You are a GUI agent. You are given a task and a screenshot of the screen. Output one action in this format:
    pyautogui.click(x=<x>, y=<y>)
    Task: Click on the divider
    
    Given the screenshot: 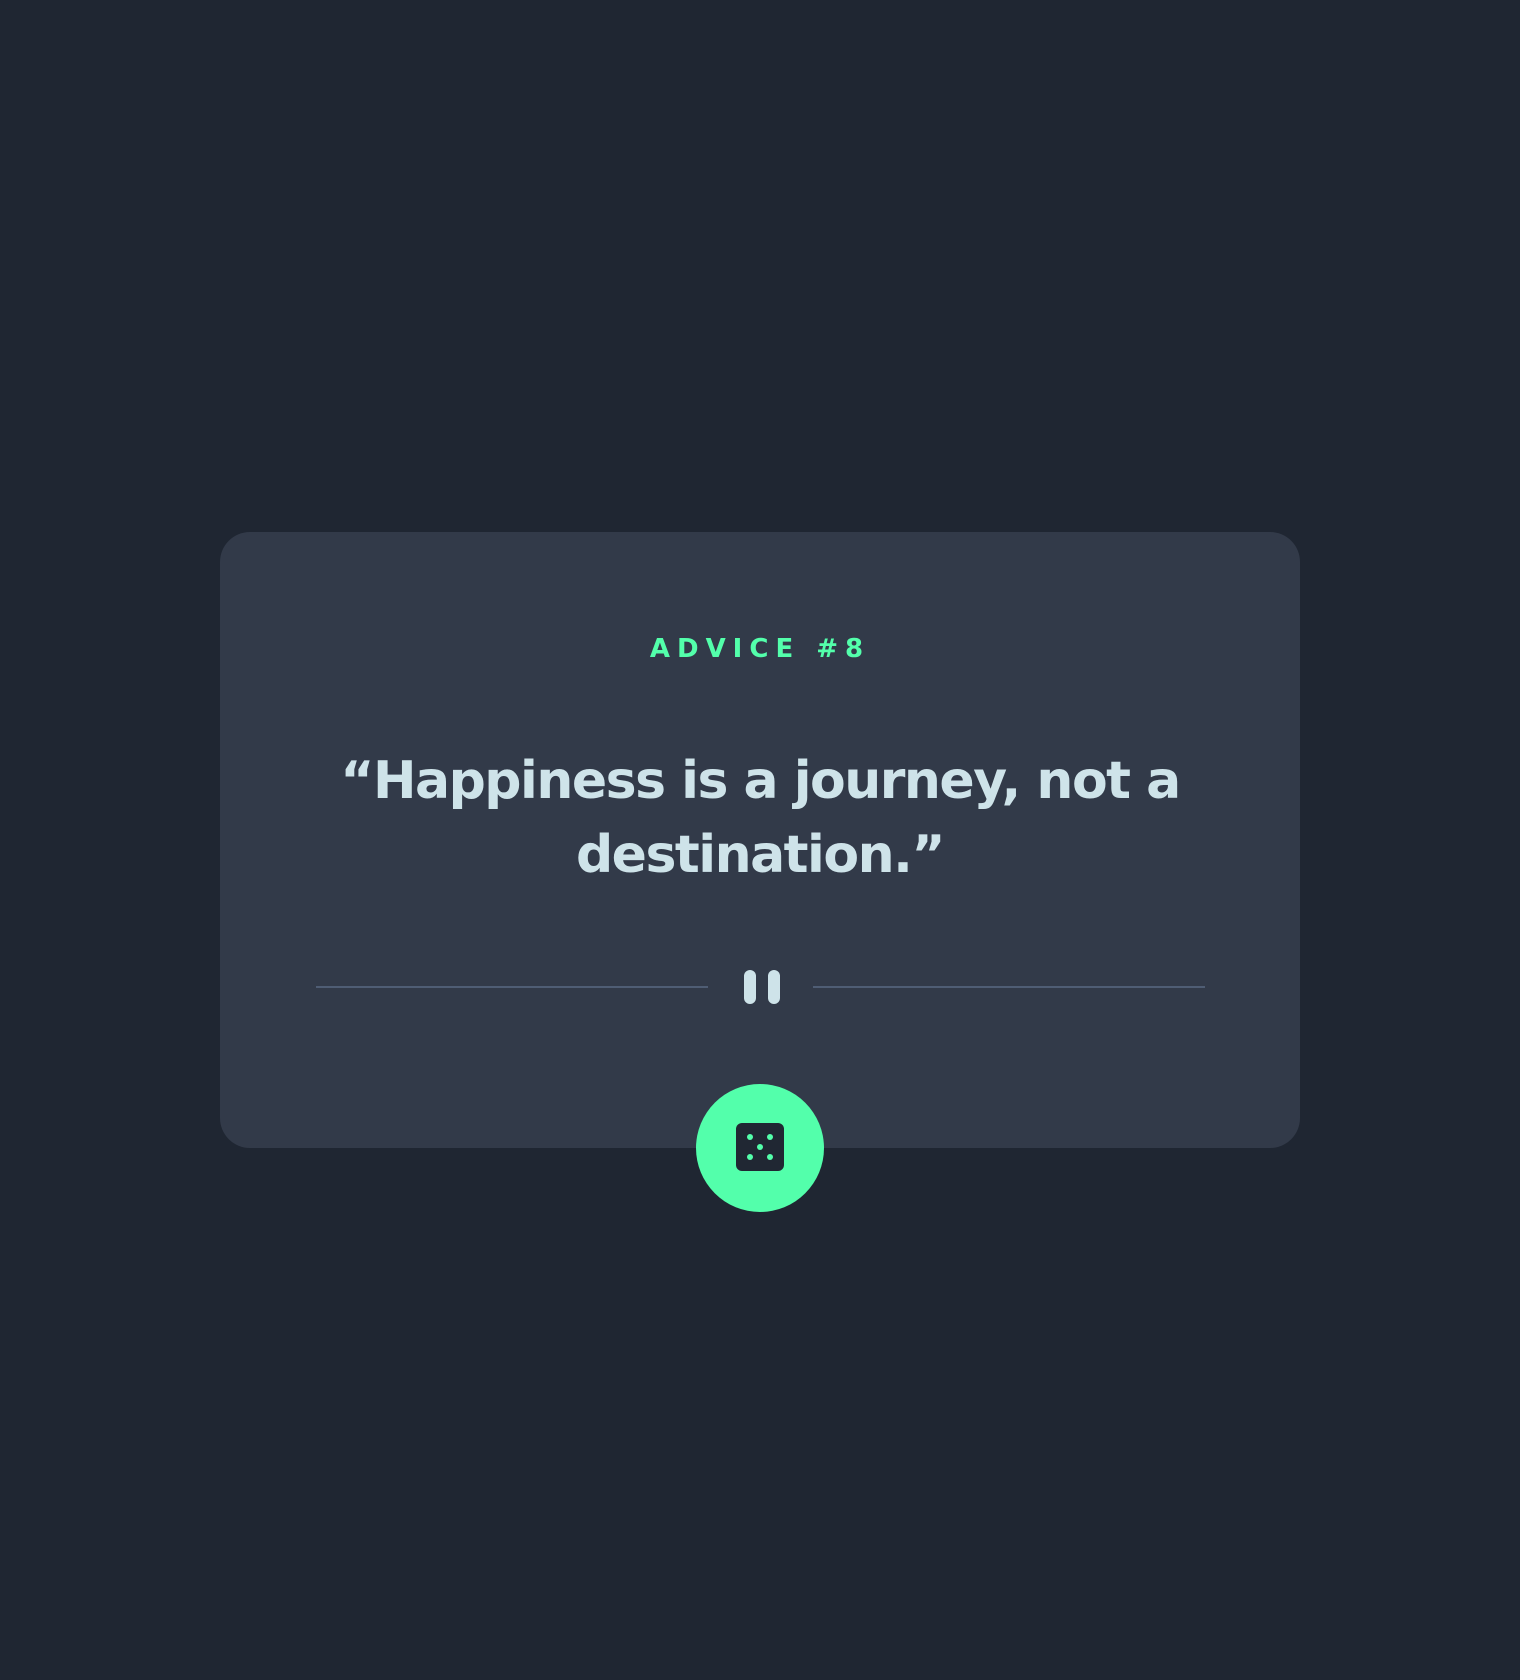 What is the action you would take?
    pyautogui.click(x=760, y=986)
    